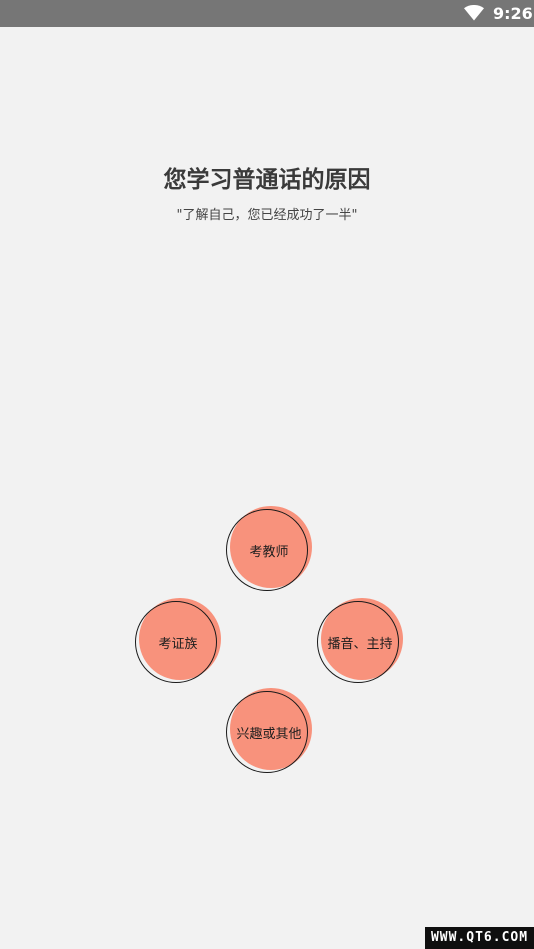 This screenshot has height=949, width=534. Describe the element at coordinates (479, 938) in the screenshot. I see `watermark: WWW.QT6.COM` at that location.